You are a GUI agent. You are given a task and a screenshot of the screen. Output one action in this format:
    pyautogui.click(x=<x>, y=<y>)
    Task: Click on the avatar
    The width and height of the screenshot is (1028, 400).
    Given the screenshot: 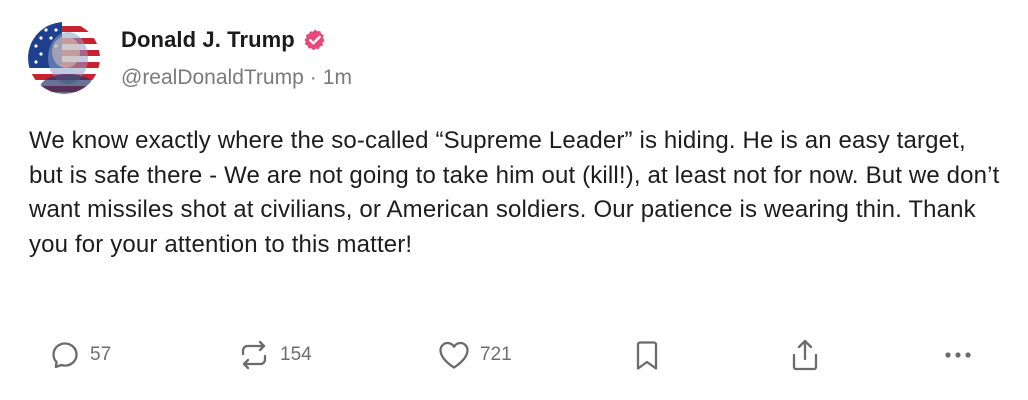 What is the action you would take?
    pyautogui.click(x=64, y=58)
    